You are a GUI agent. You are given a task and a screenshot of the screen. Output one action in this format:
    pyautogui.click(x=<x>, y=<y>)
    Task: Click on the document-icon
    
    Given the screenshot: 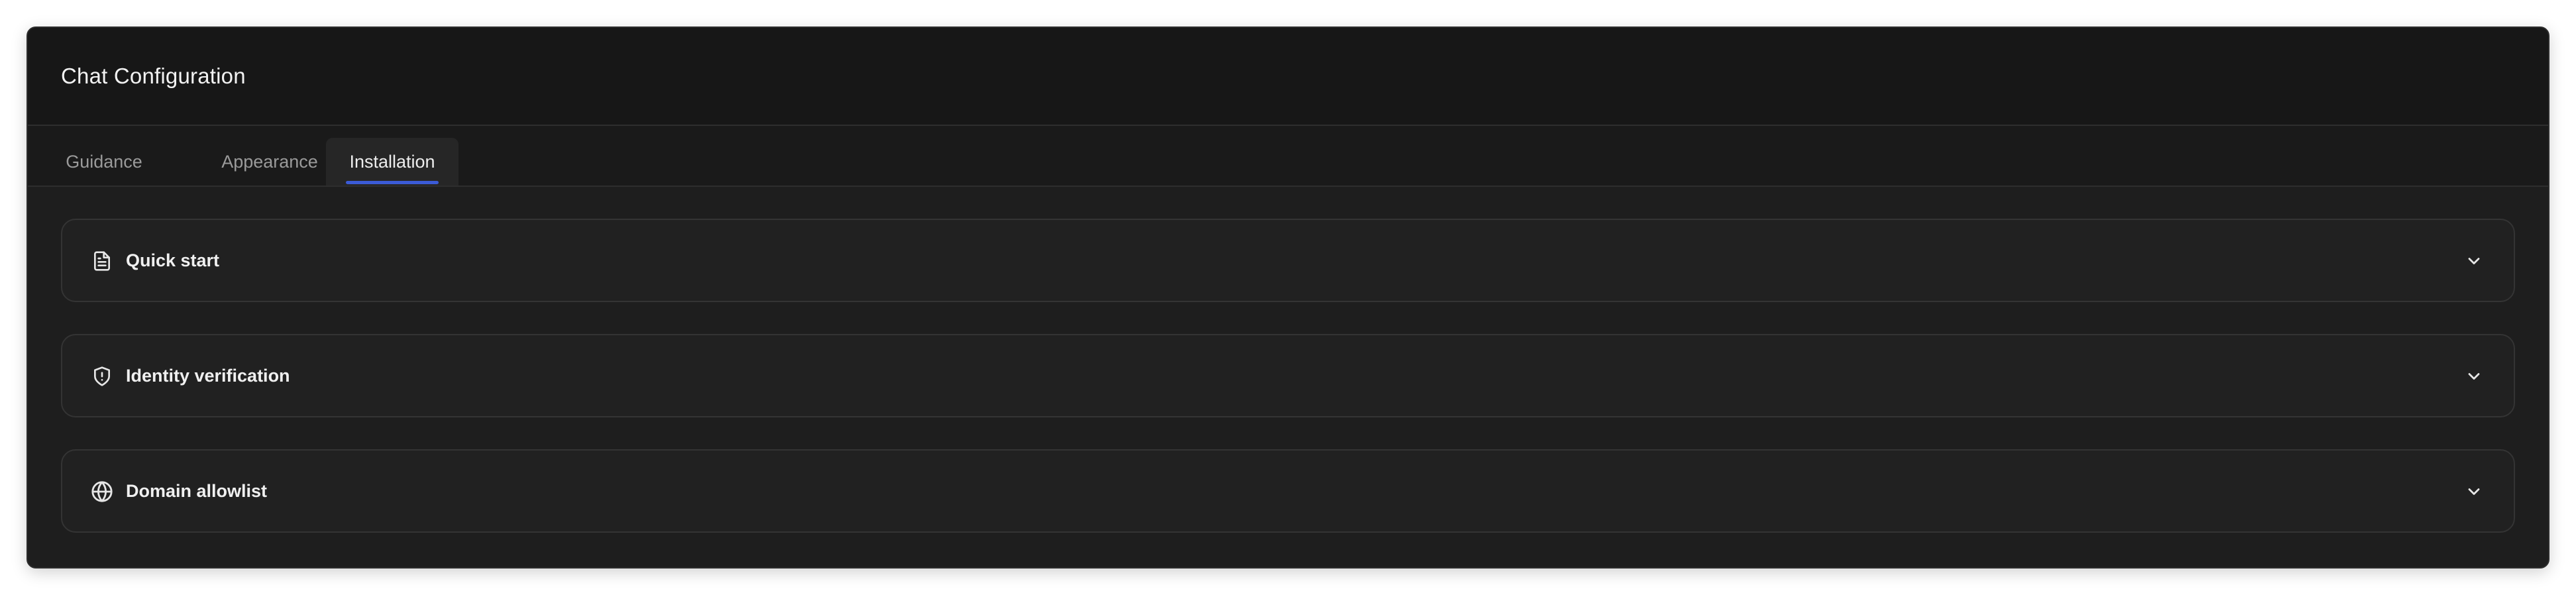 What is the action you would take?
    pyautogui.click(x=102, y=261)
    